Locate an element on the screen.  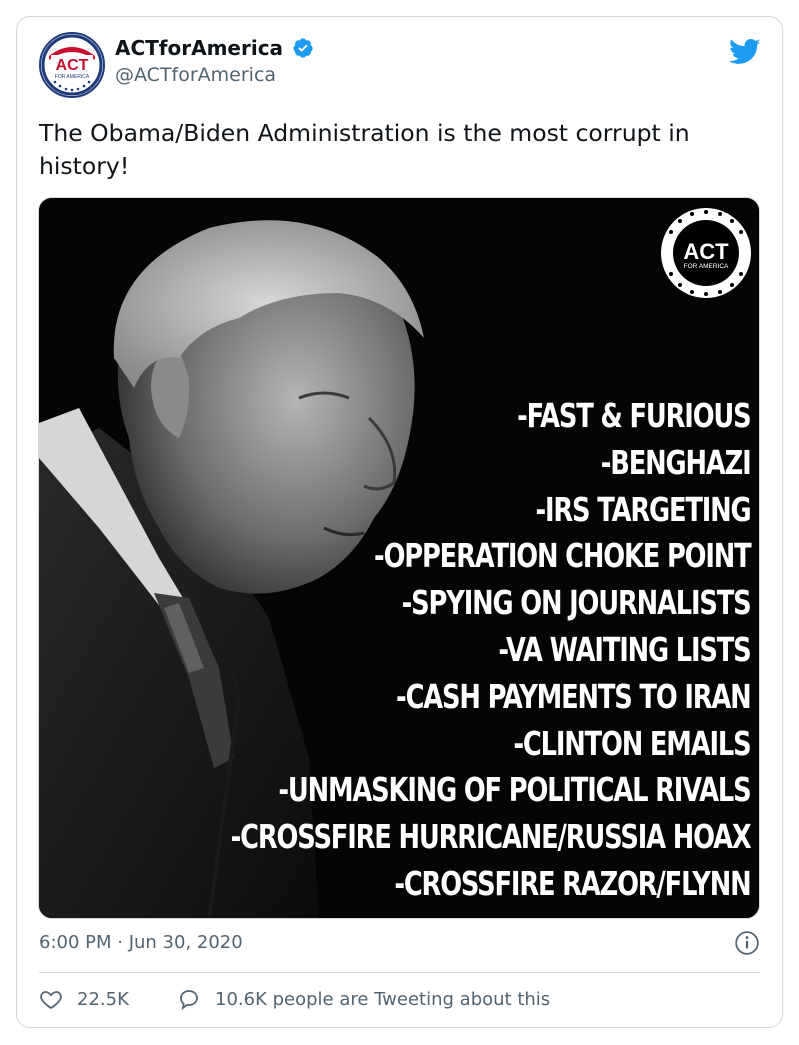
speech-bubble-icon is located at coordinates (189, 1000).